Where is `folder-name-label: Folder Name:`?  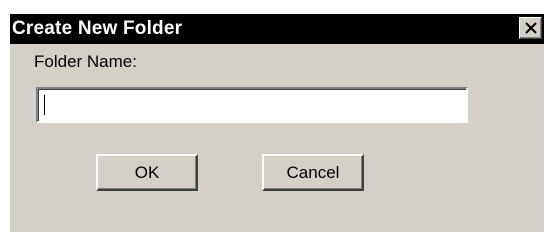
folder-name-label: Folder Name: is located at coordinates (85, 61).